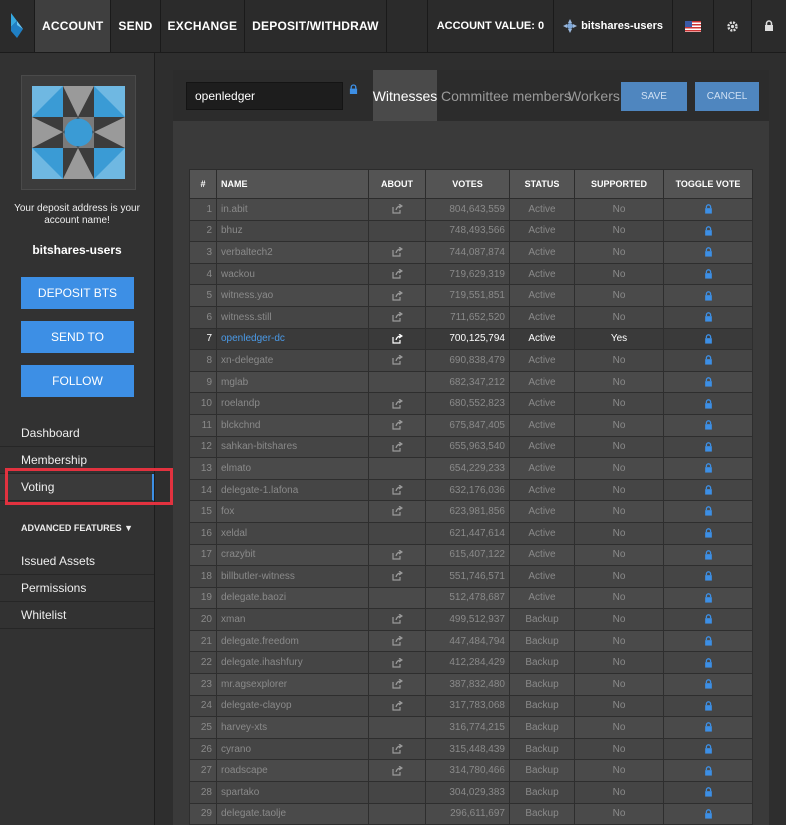  Describe the element at coordinates (506, 95) in the screenshot. I see `tab-committee-members: Committee members` at that location.